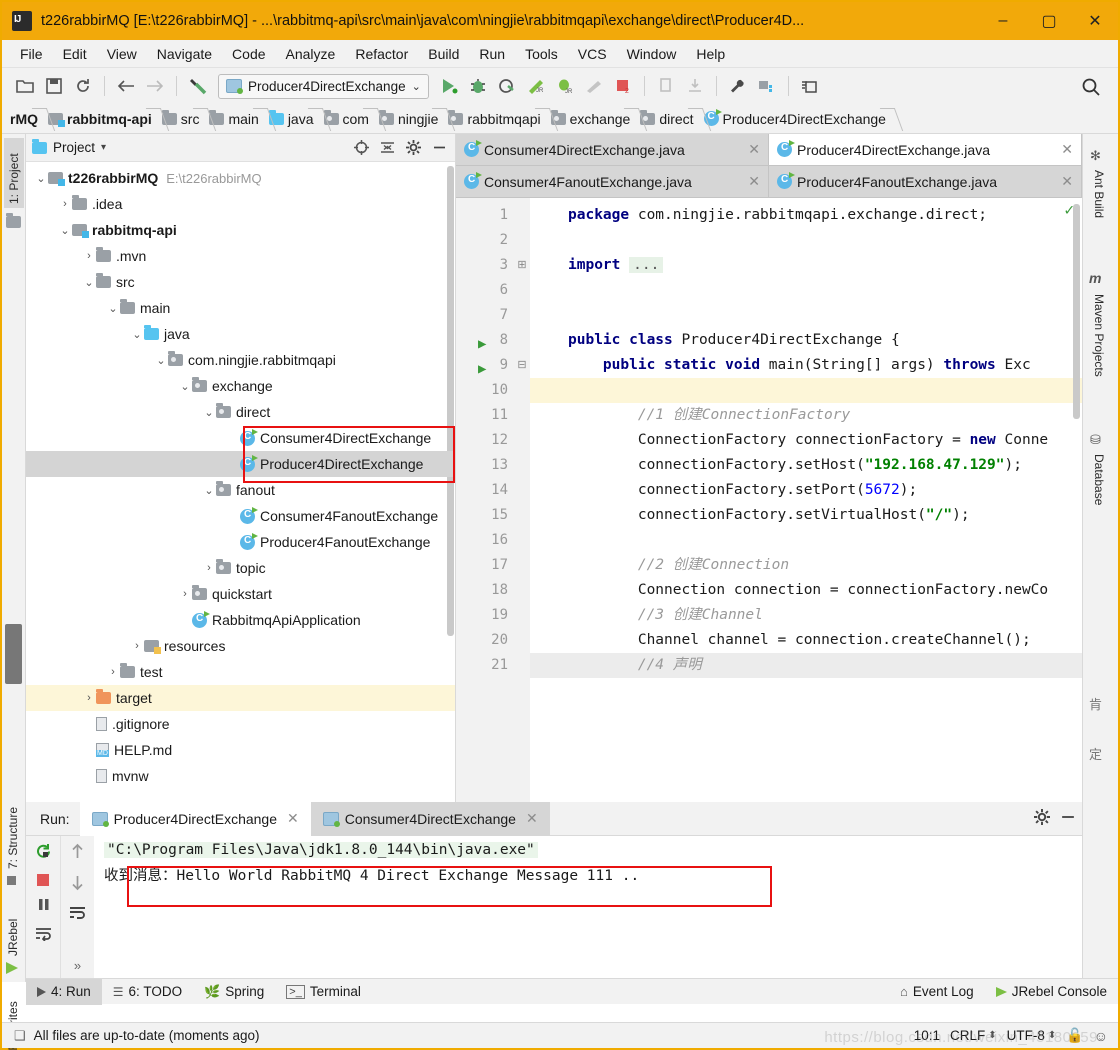 The width and height of the screenshot is (1120, 1050). I want to click on tree-item-consumer4directexchange: Consumer4DirectExchange, so click(240, 438).